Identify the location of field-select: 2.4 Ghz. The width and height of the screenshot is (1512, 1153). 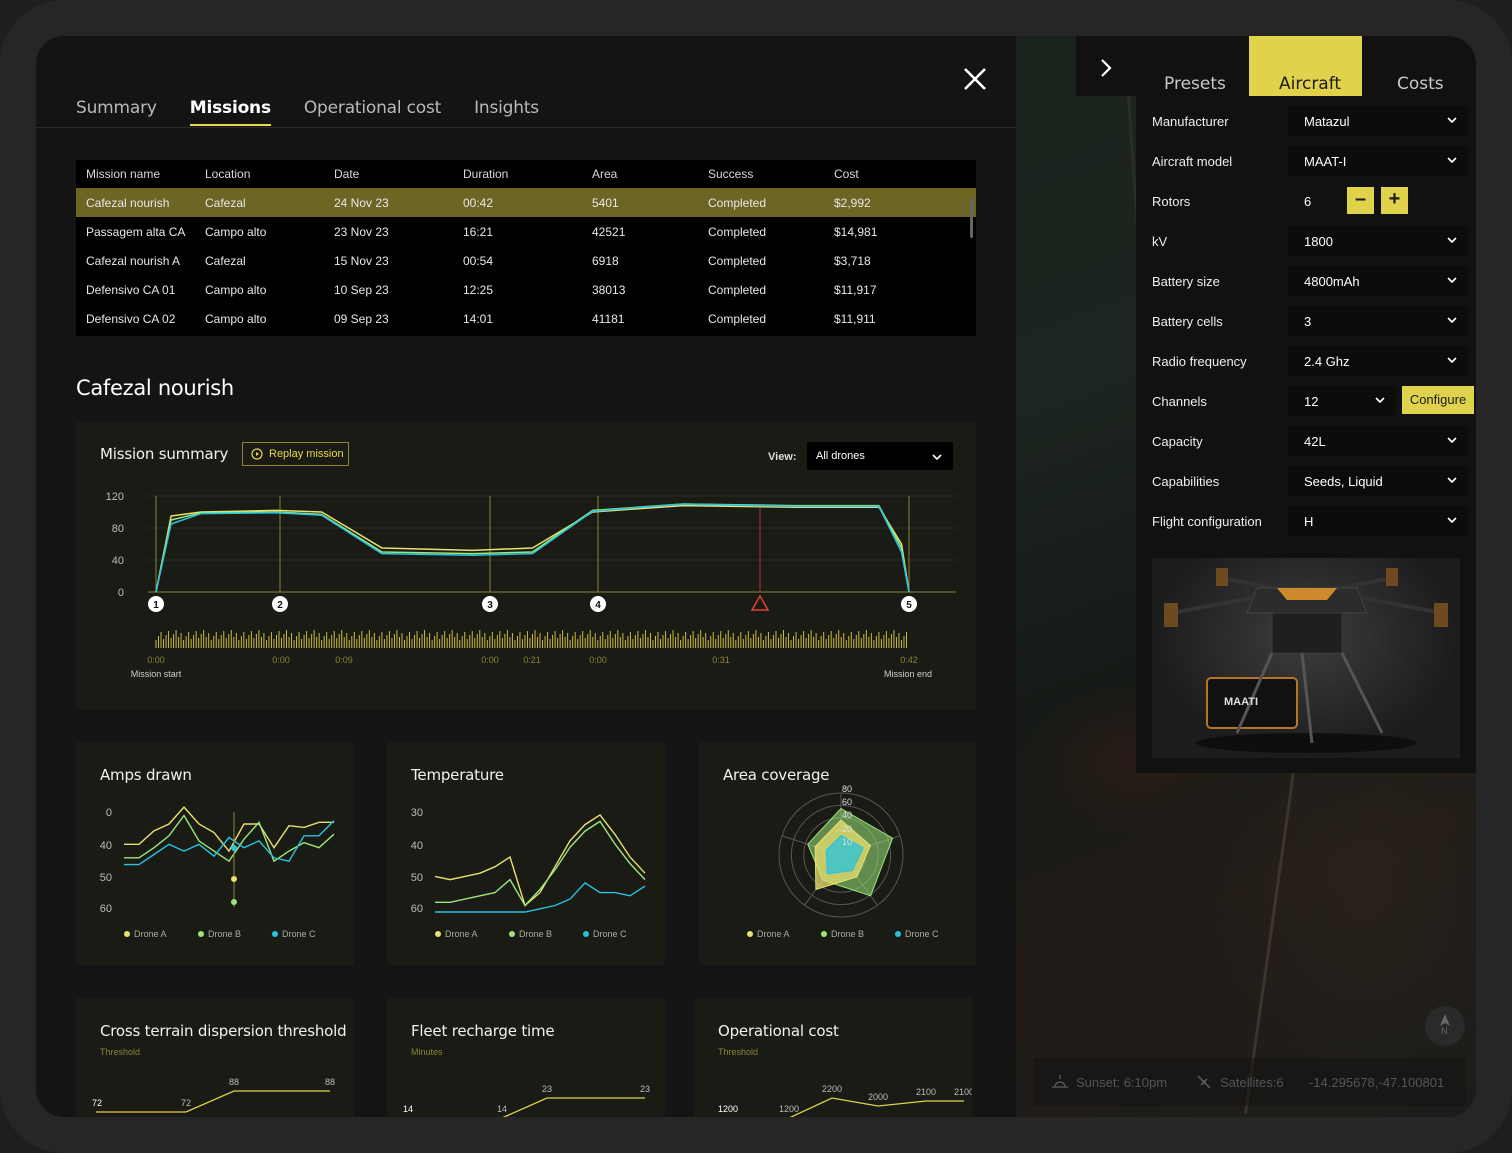
(1378, 361).